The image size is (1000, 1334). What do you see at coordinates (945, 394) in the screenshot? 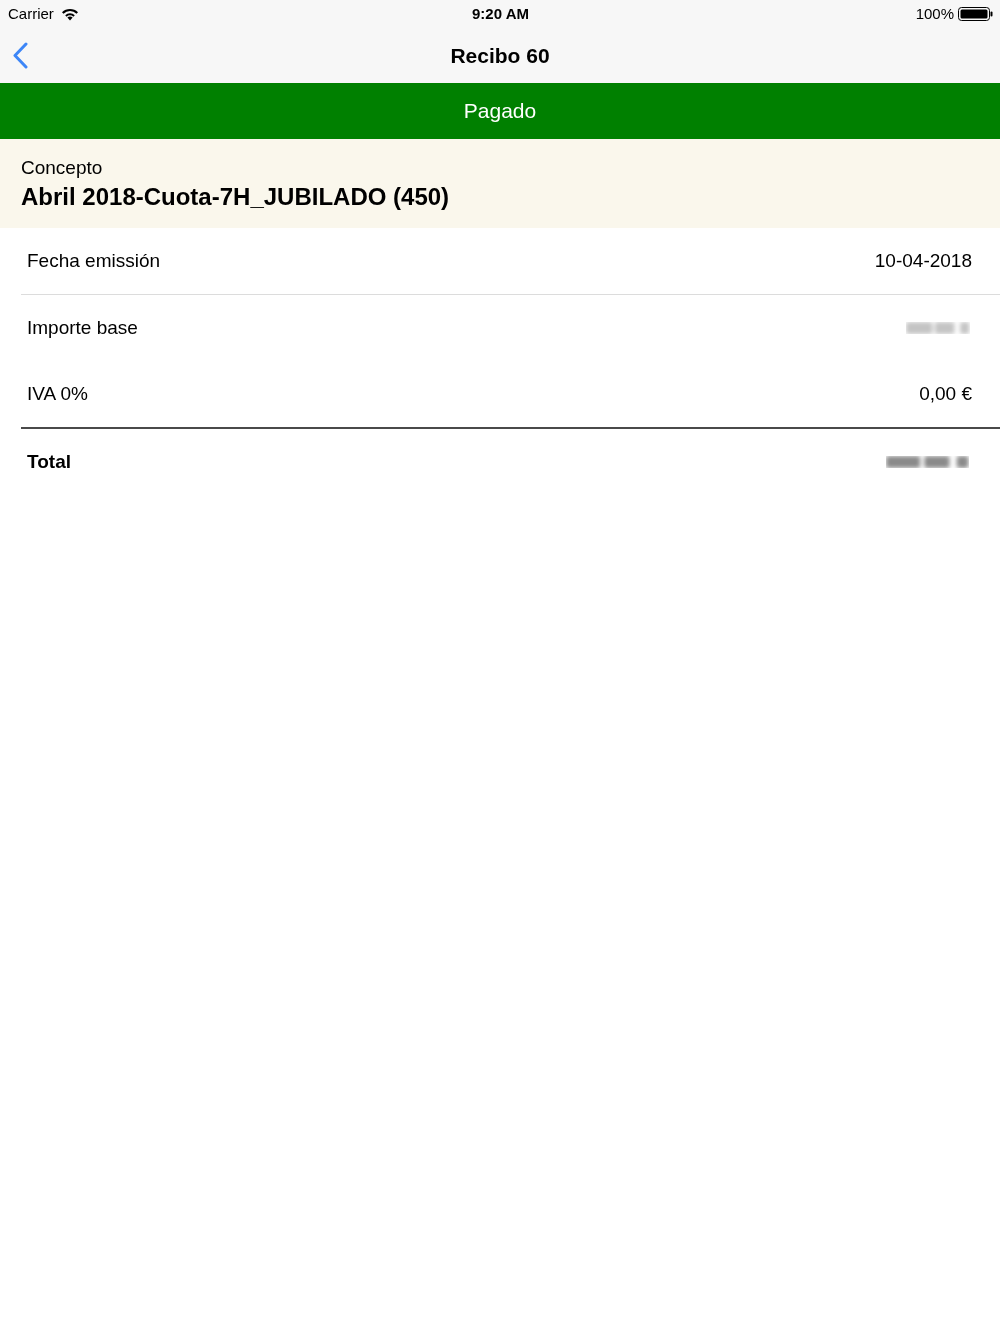
I see `row-value: 0,00 €` at bounding box center [945, 394].